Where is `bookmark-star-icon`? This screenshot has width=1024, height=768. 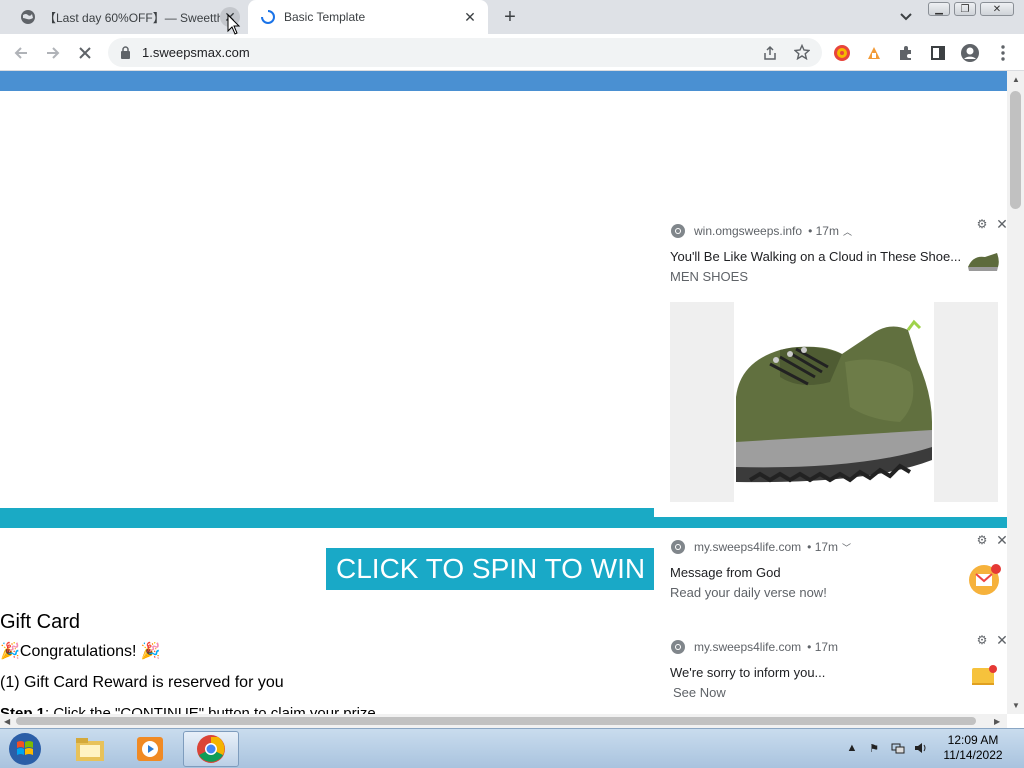
bookmark-star-icon is located at coordinates (802, 52).